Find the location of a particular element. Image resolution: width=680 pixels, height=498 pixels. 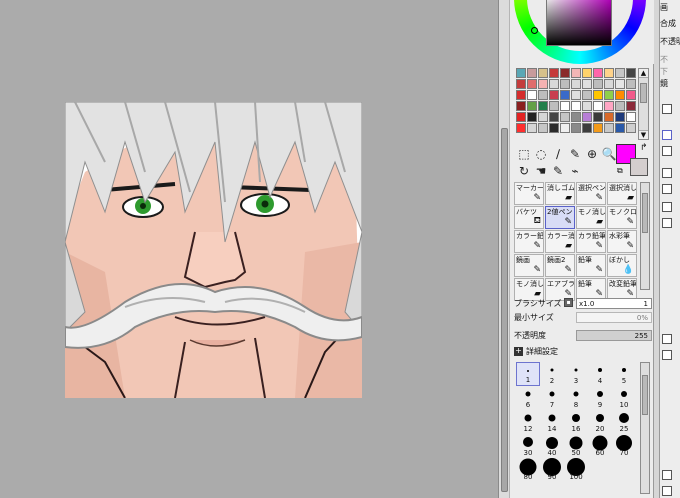

size-preset: 16 is located at coordinates (576, 422).